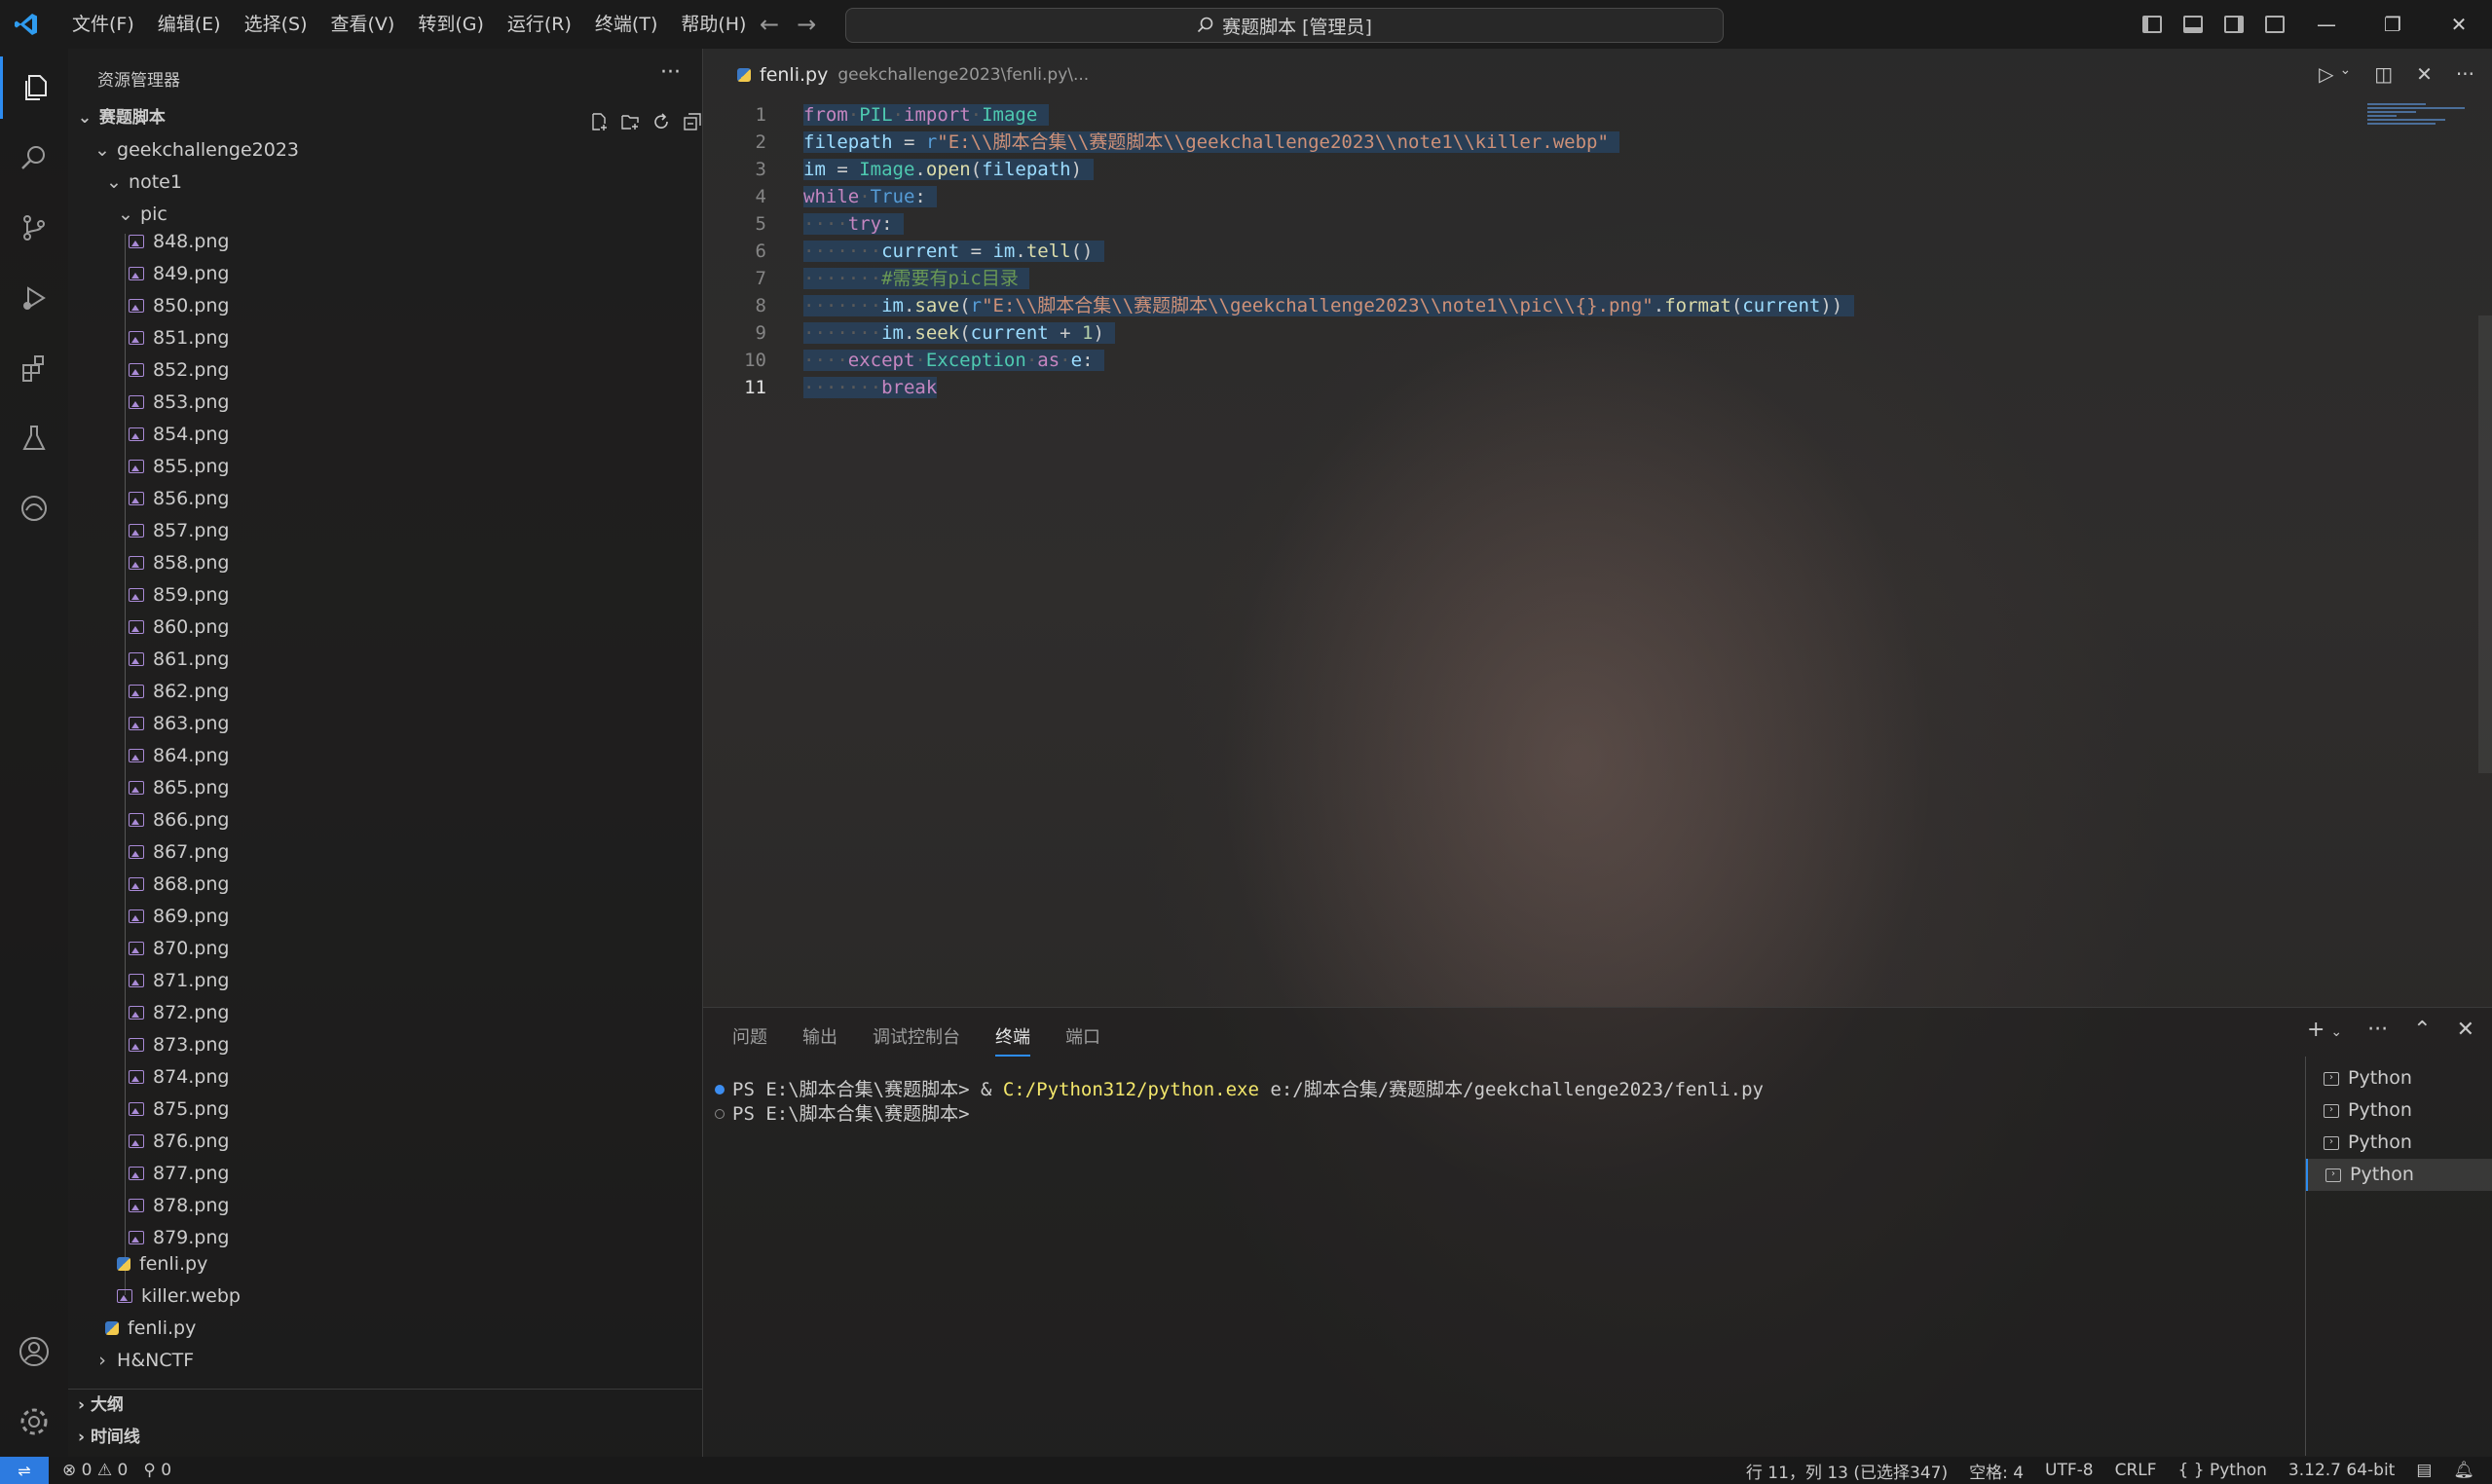 The width and height of the screenshot is (2492, 1484). I want to click on testing-flask-icon, so click(34, 438).